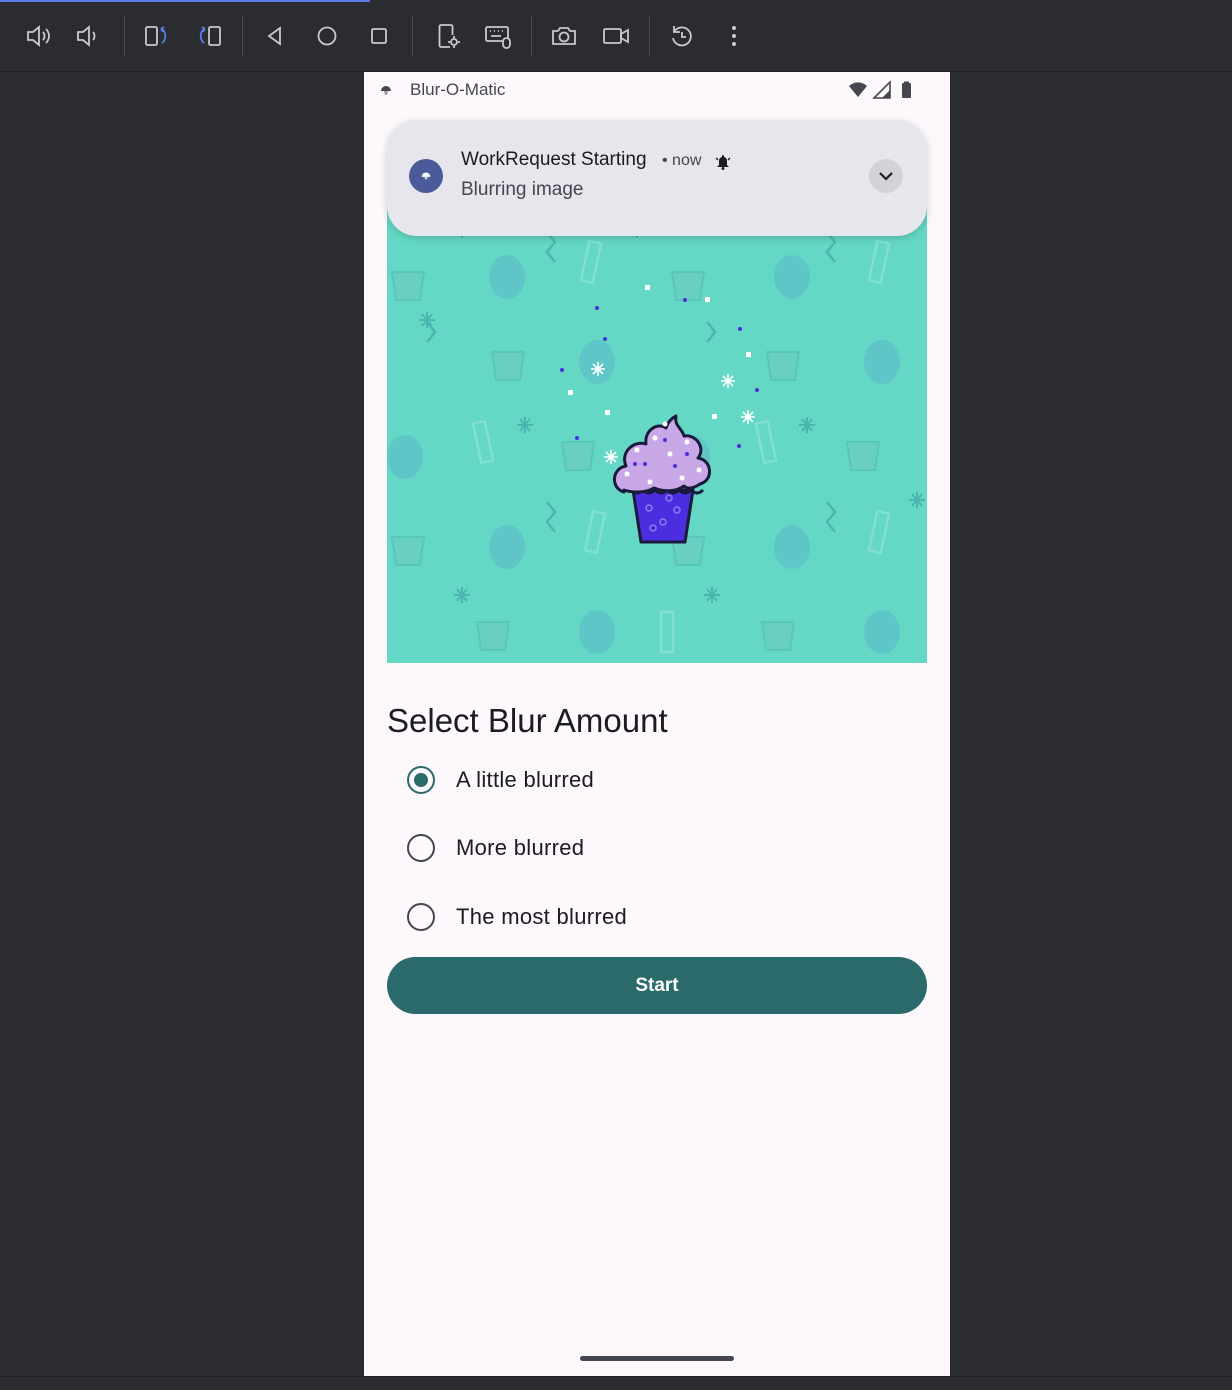 Image resolution: width=1232 pixels, height=1390 pixels. I want to click on status-icons, so click(882, 90).